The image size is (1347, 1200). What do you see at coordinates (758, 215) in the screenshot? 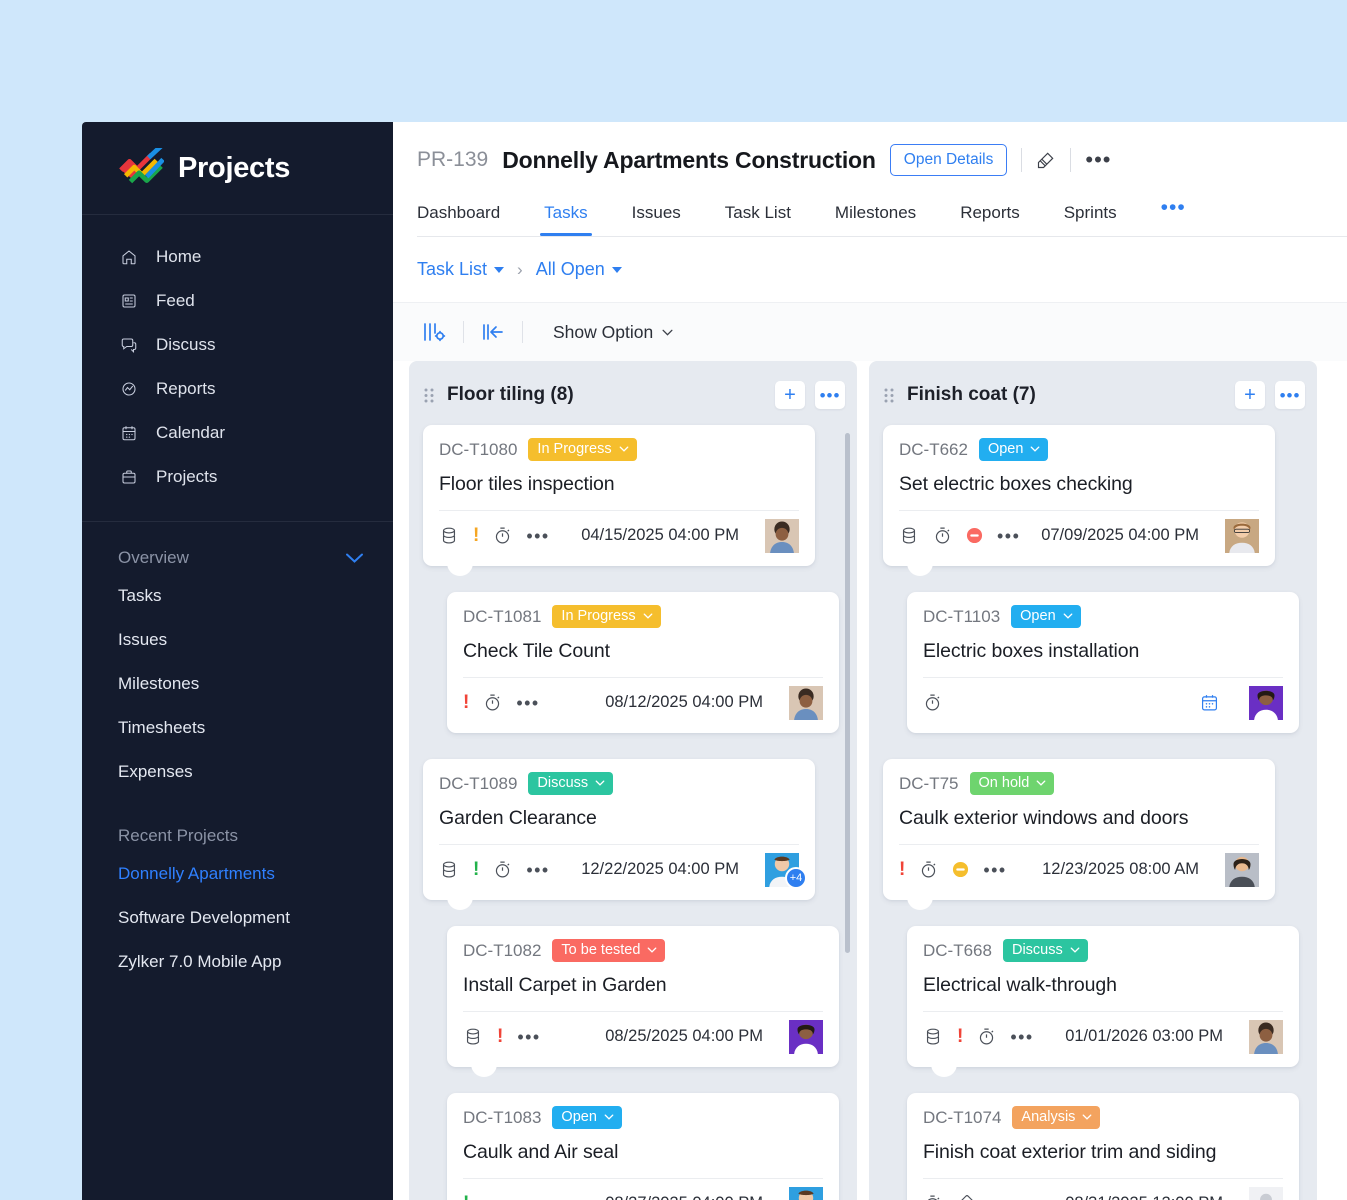
I see `tab-task-list: Task List` at bounding box center [758, 215].